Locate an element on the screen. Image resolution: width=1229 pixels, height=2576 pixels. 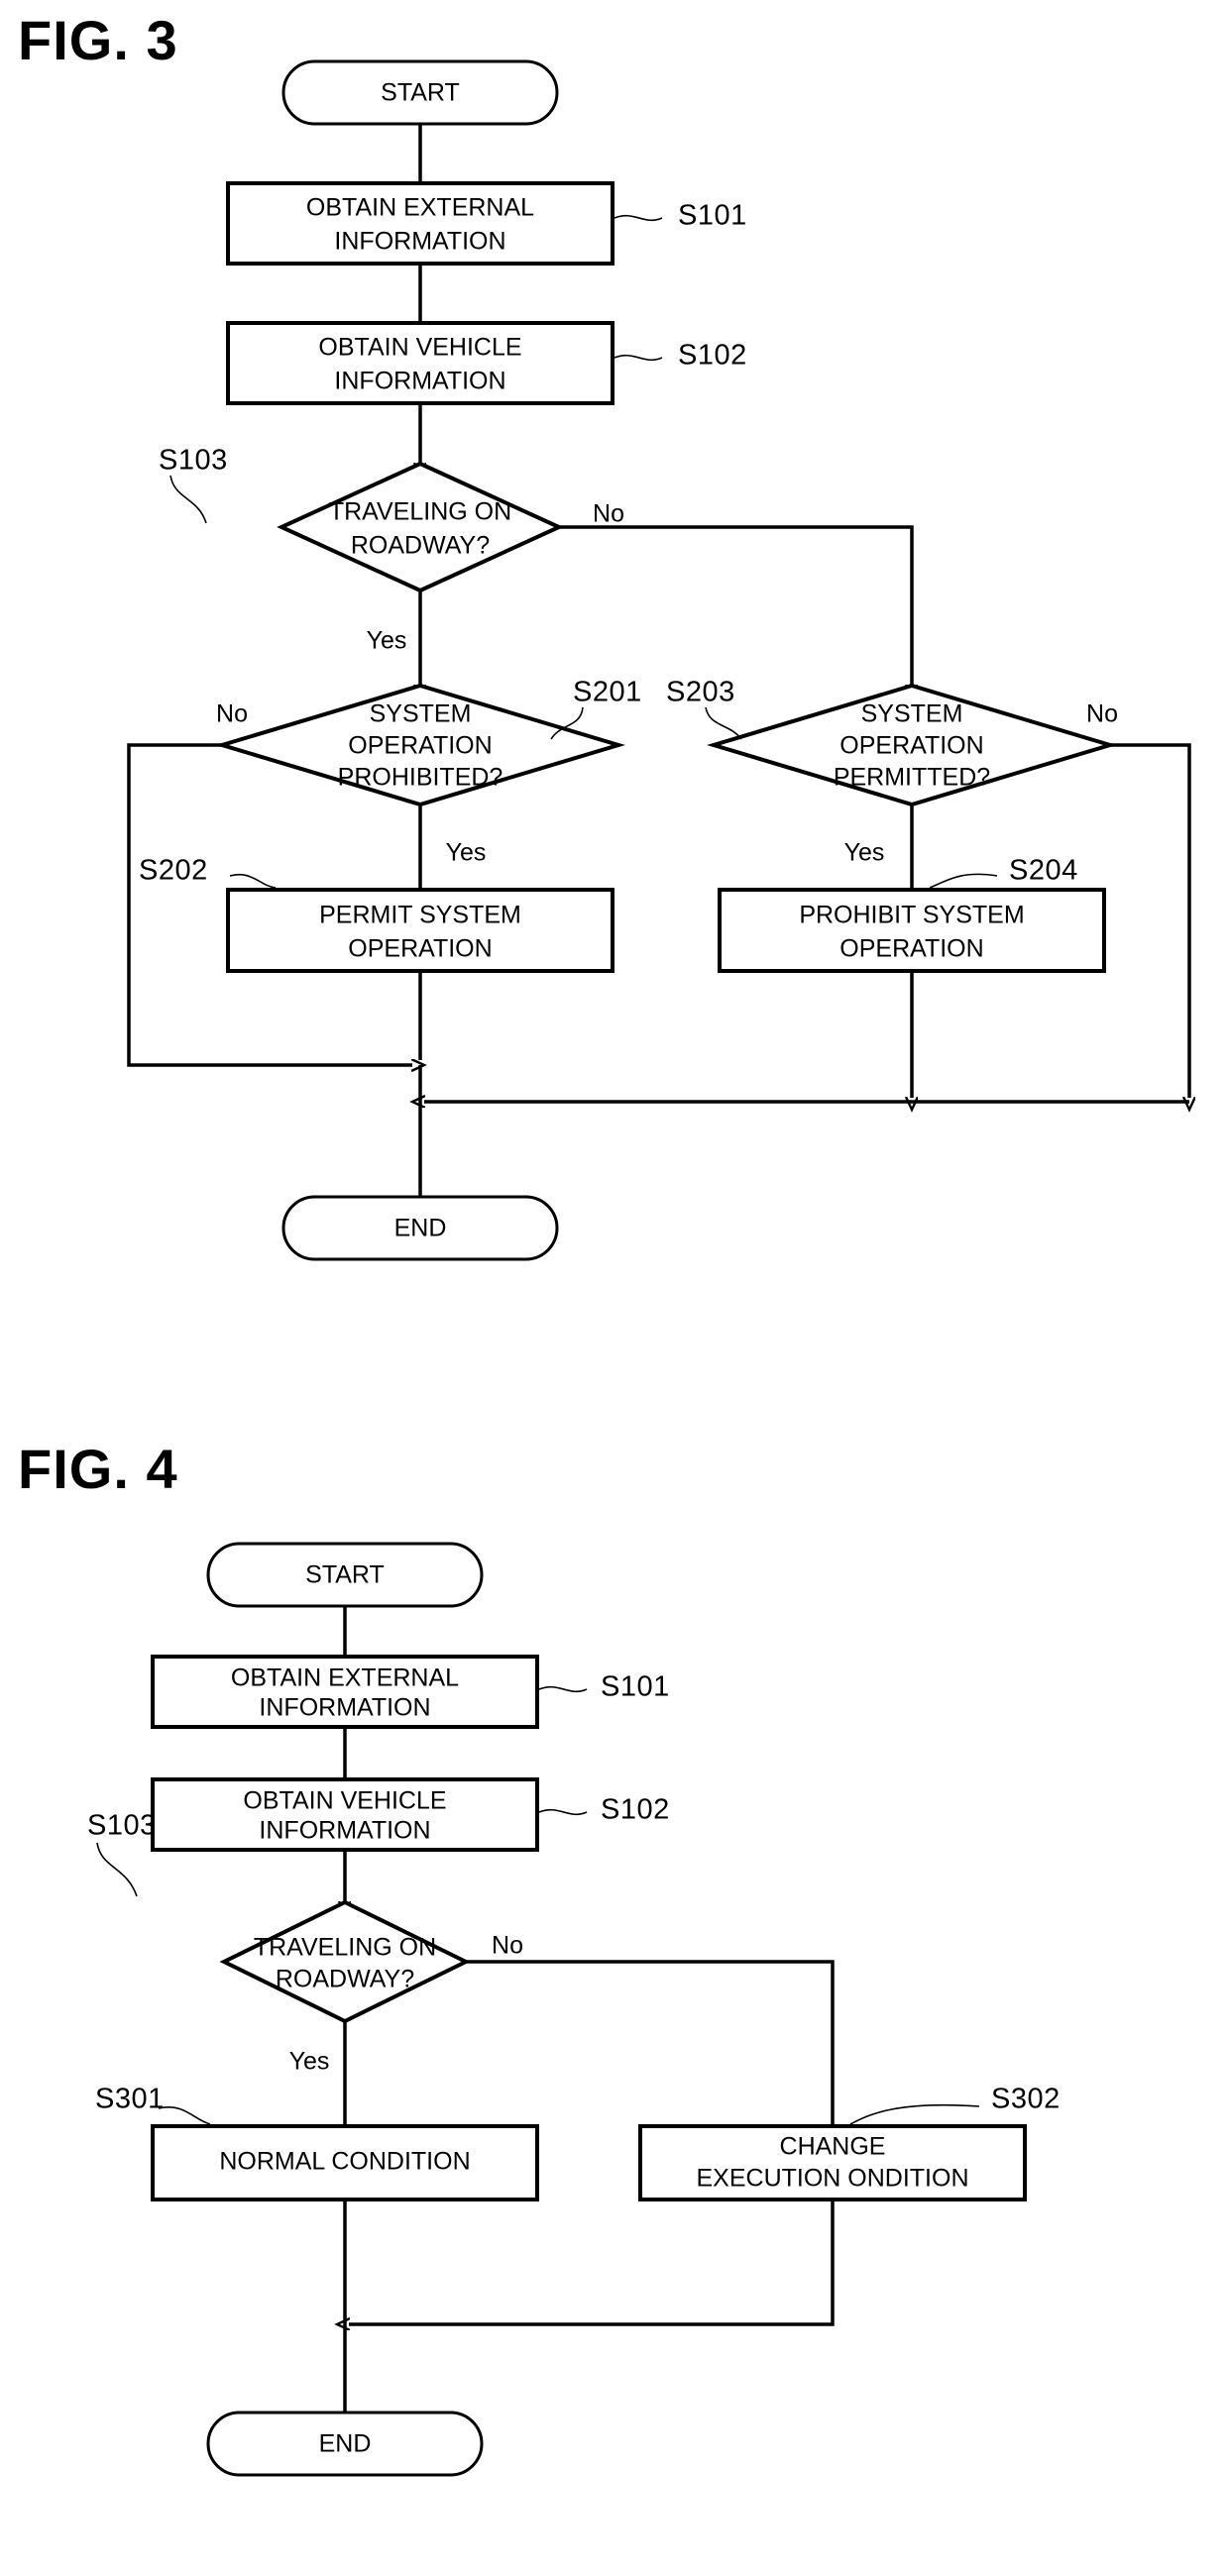
fig4-s301-label: NORMAL CONDITION is located at coordinates (344, 2162).